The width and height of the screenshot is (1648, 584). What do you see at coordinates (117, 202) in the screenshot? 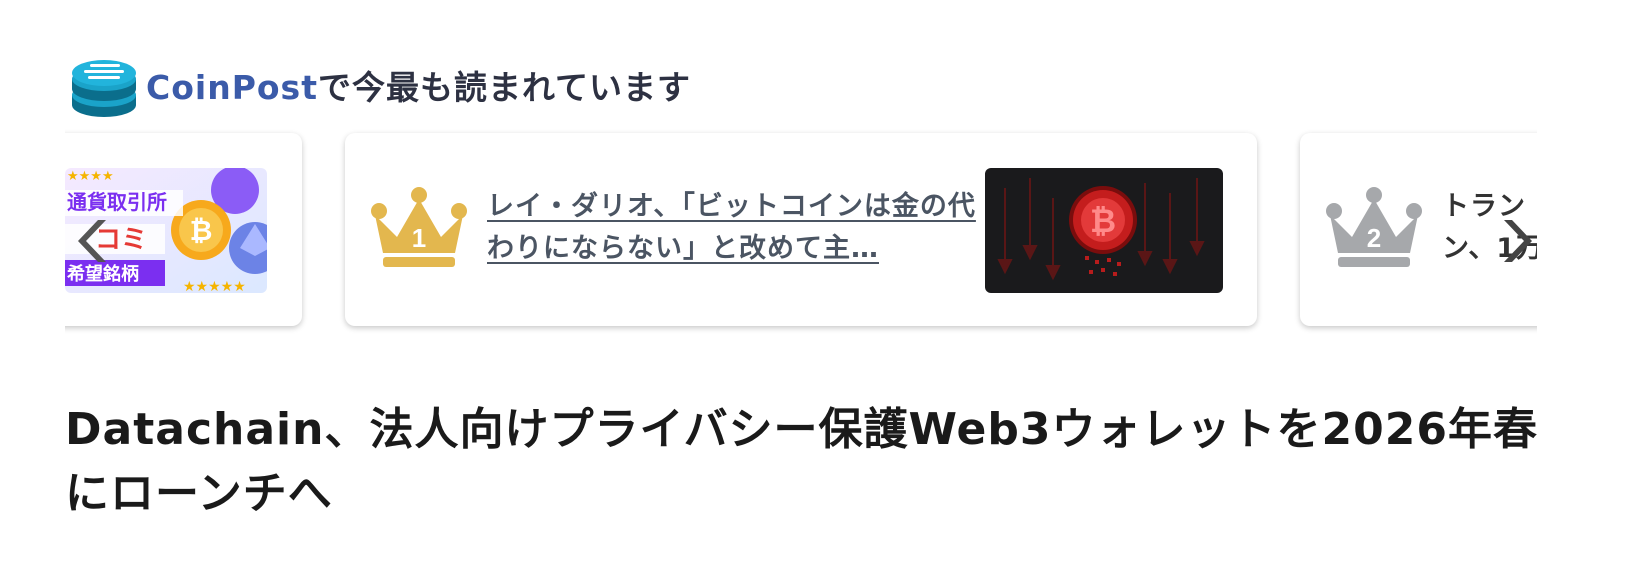
I see `thumb-text: 通貨取引所` at bounding box center [117, 202].